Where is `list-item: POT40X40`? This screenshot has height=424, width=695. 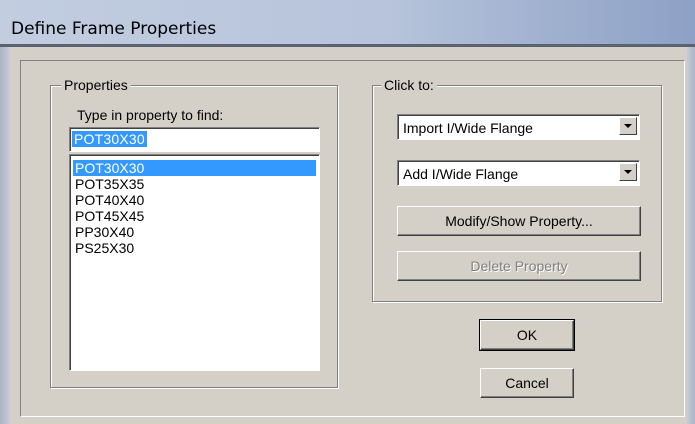
list-item: POT40X40 is located at coordinates (108, 200).